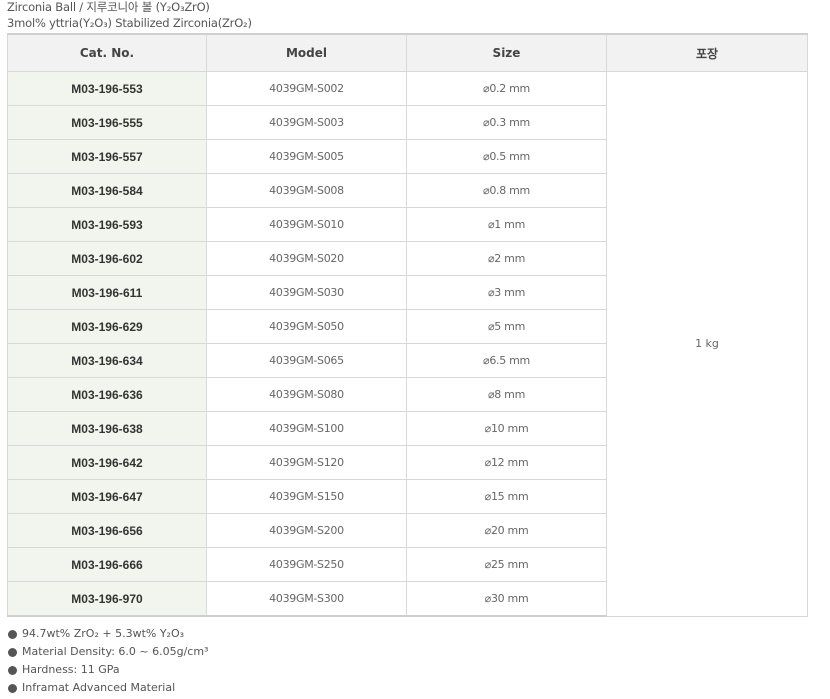 The image size is (830, 699). What do you see at coordinates (306, 88) in the screenshot?
I see `model-cell: 4039GM-S002` at bounding box center [306, 88].